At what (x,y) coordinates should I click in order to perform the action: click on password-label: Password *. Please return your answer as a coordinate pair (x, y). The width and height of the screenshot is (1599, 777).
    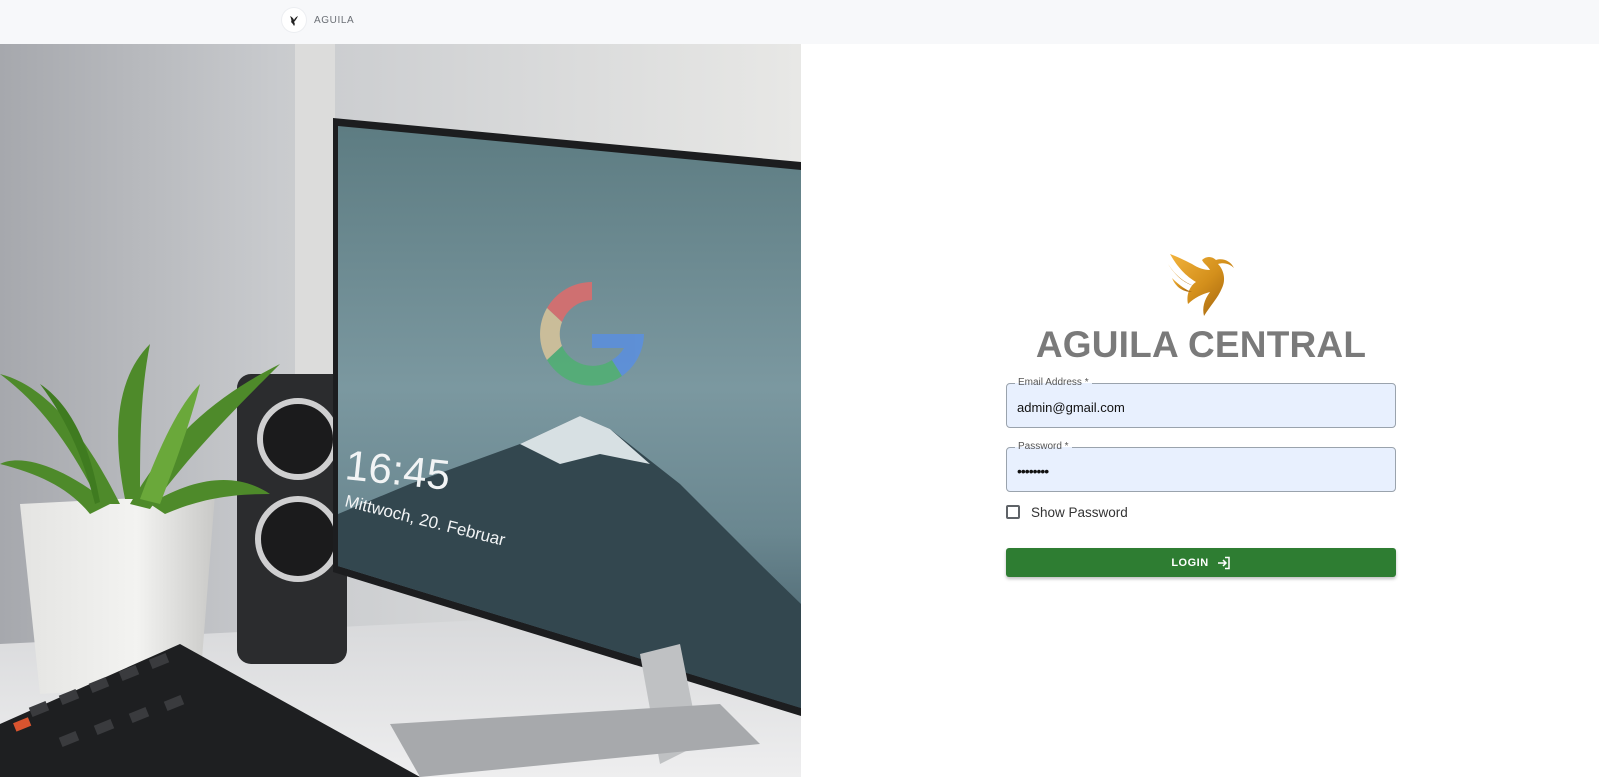
    Looking at the image, I should click on (1043, 447).